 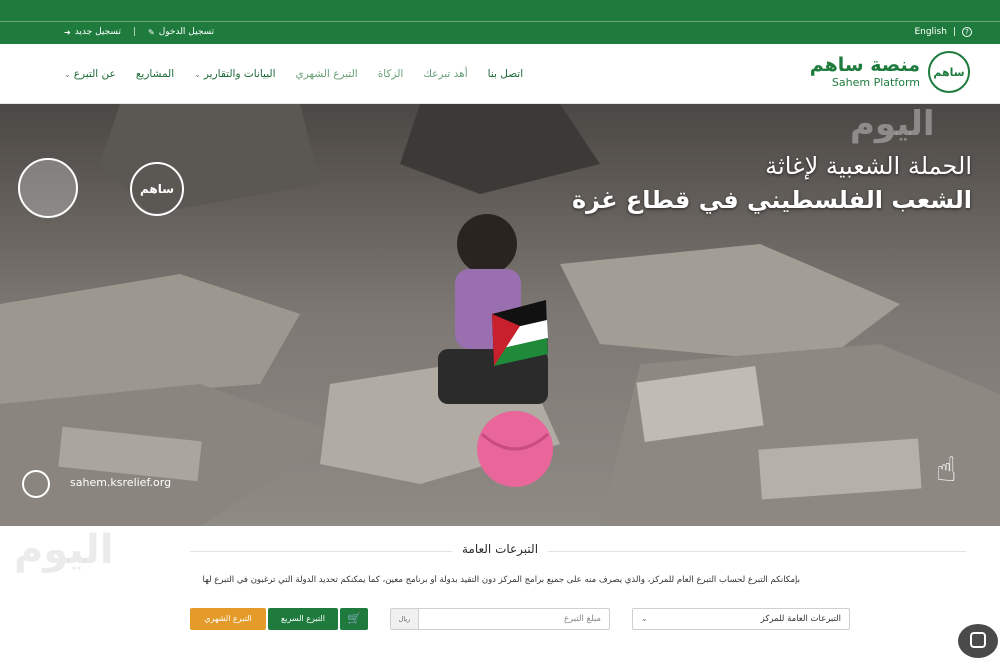 What do you see at coordinates (864, 65) in the screenshot?
I see `logo-arabic: منصة ساهم` at bounding box center [864, 65].